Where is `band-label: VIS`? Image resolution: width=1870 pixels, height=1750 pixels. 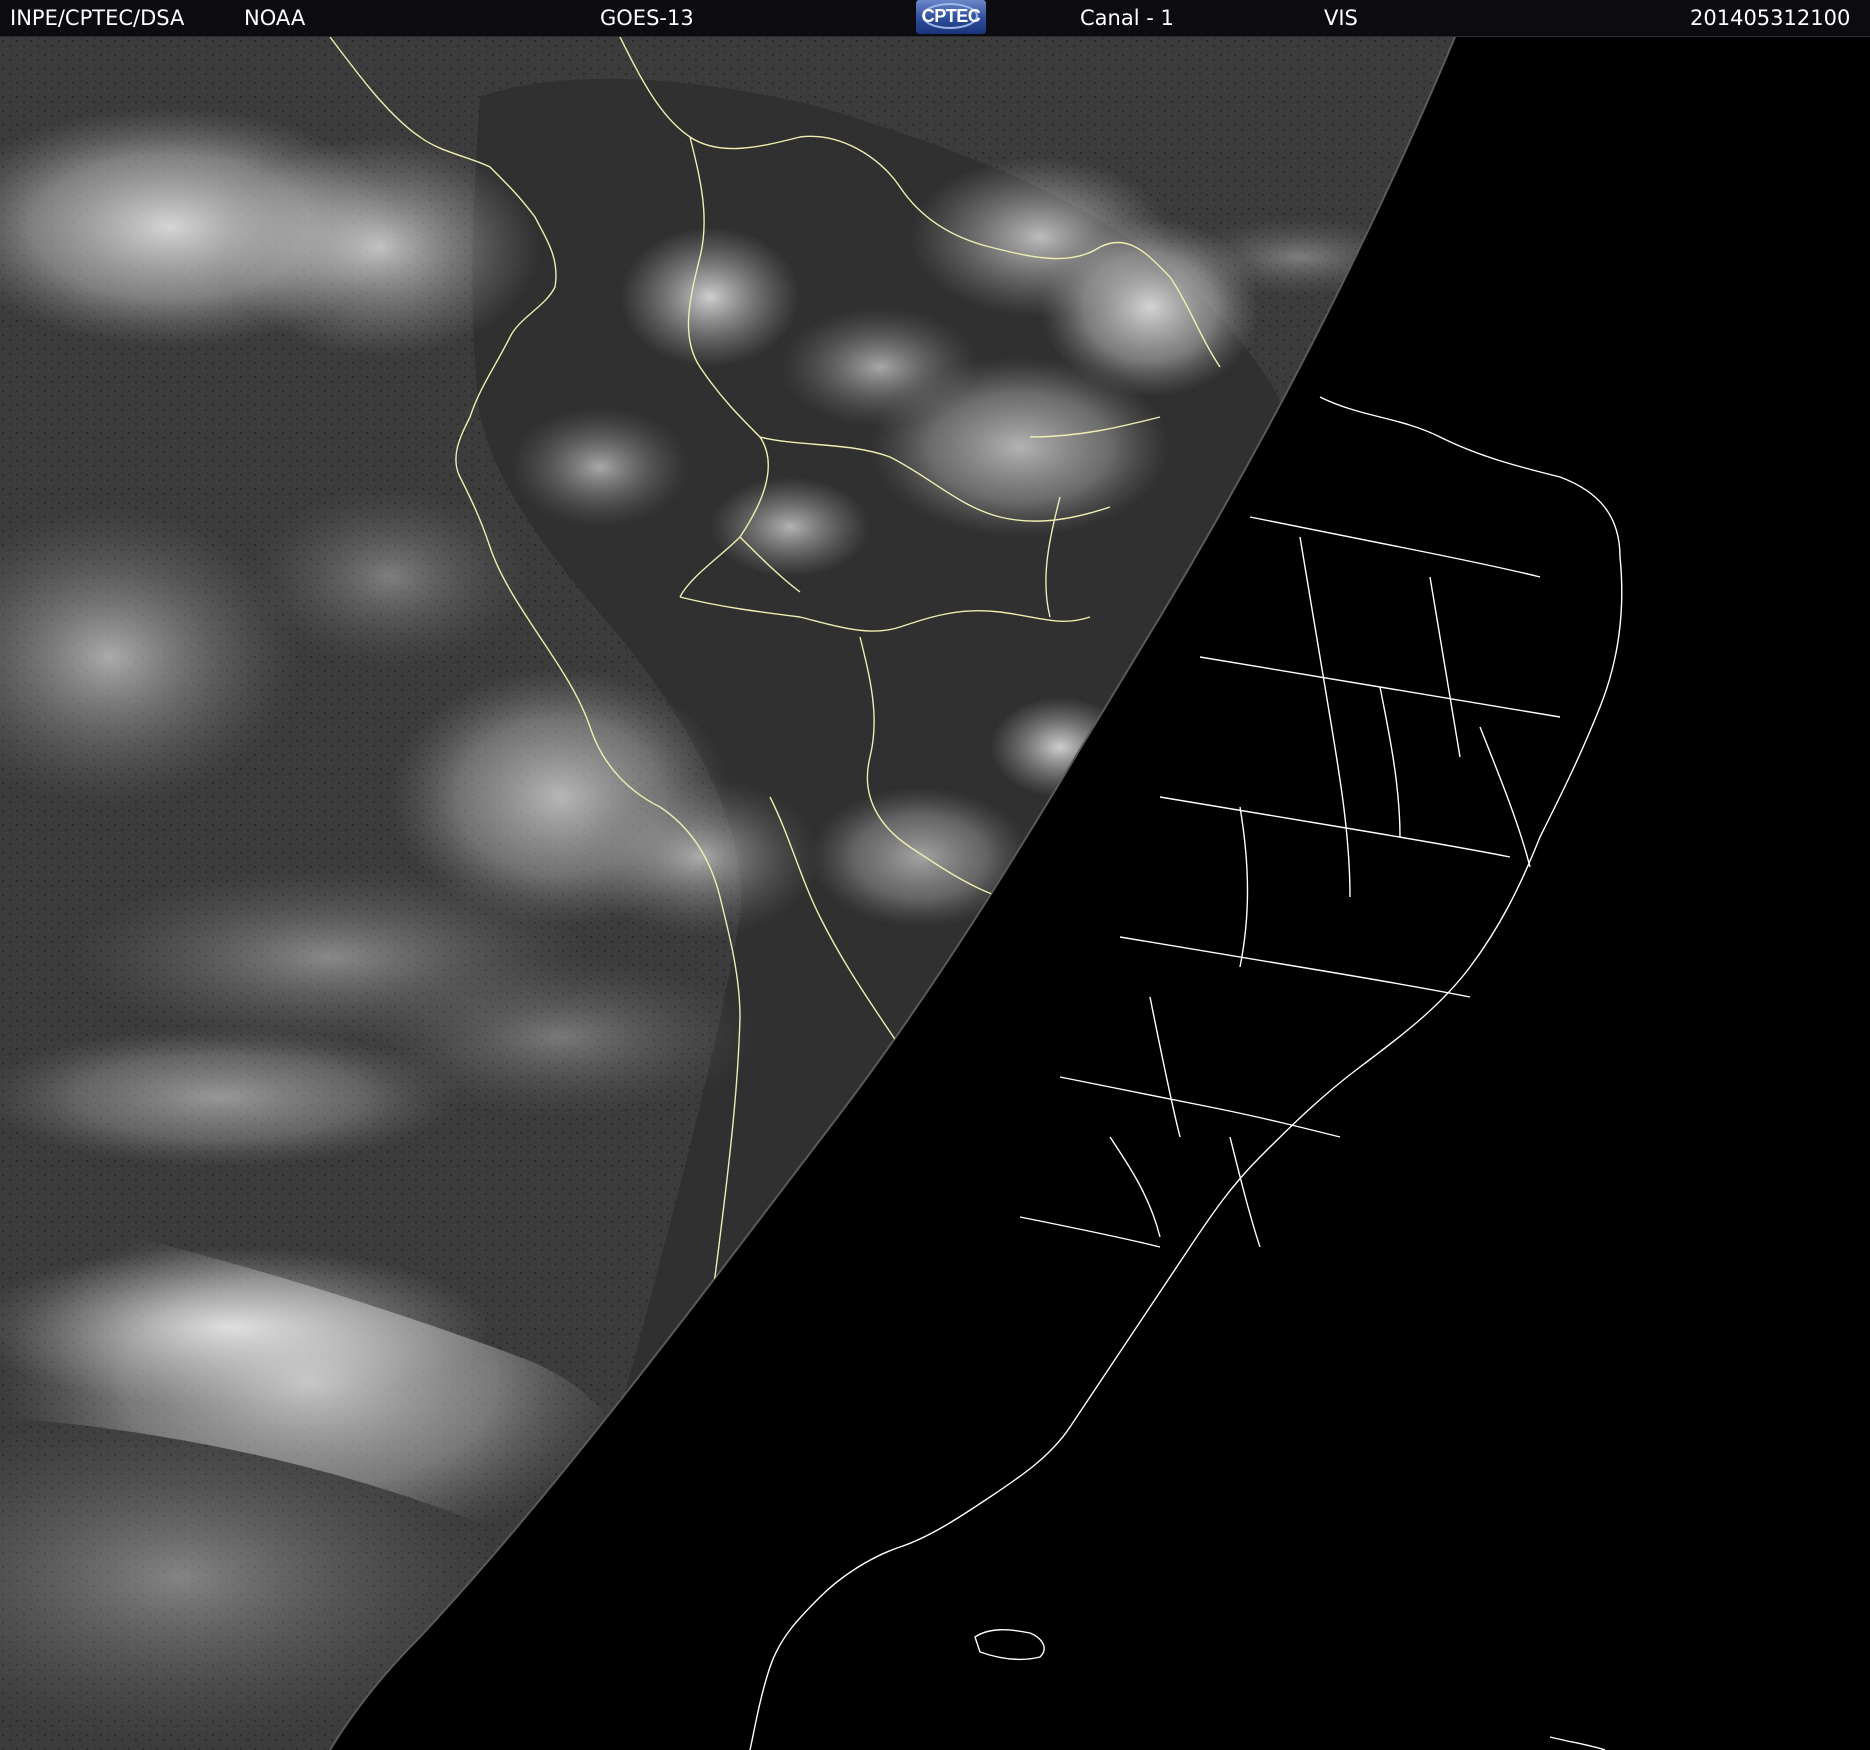 band-label: VIS is located at coordinates (1341, 18).